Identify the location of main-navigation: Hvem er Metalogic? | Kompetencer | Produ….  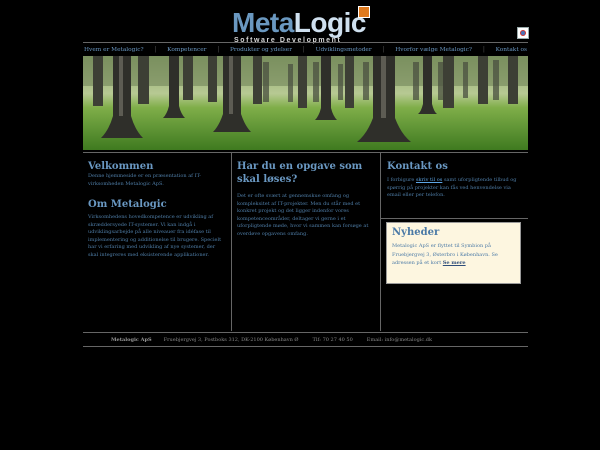
(305, 49).